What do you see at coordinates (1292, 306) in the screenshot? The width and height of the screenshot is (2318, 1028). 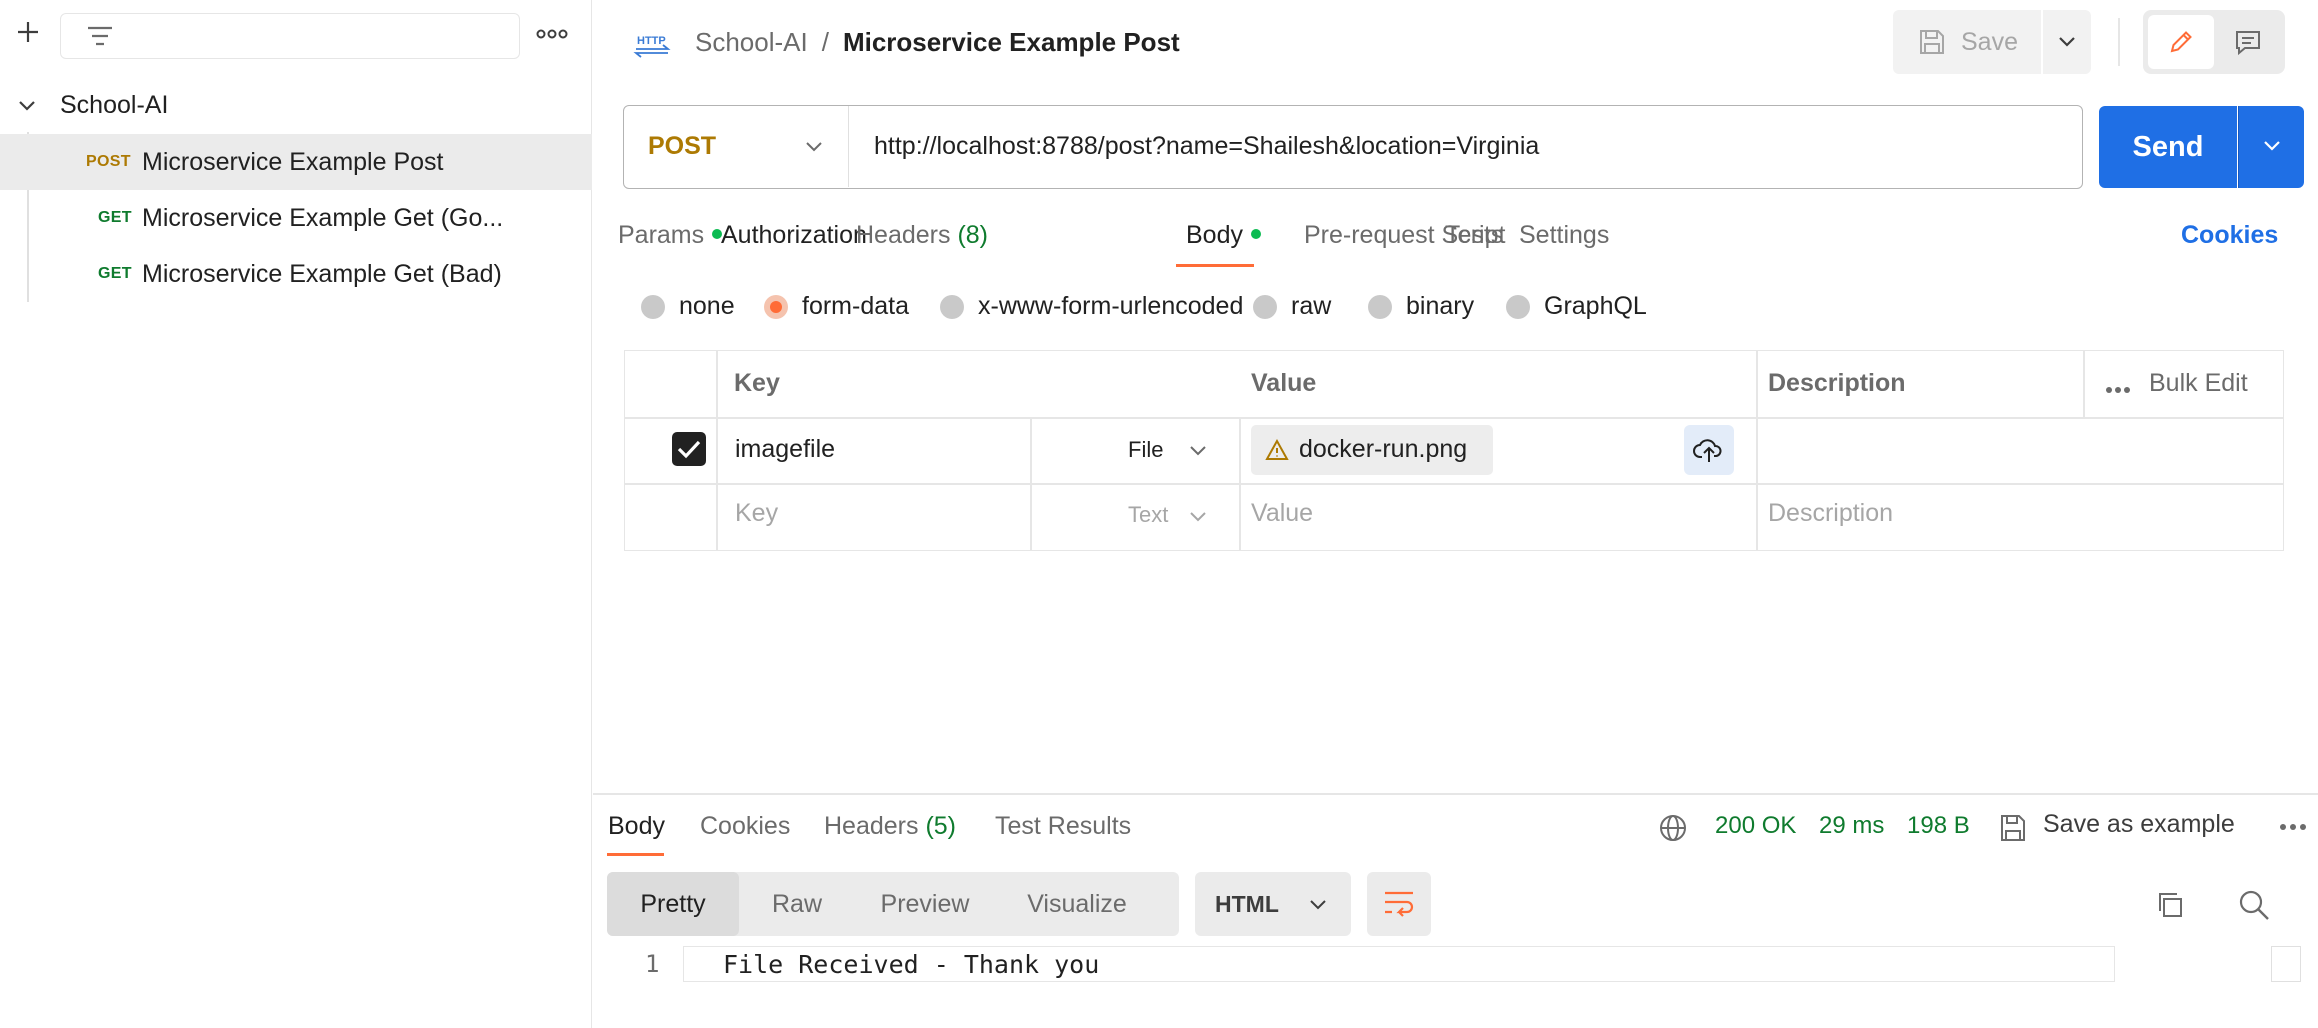 I see `radio-raw: raw` at bounding box center [1292, 306].